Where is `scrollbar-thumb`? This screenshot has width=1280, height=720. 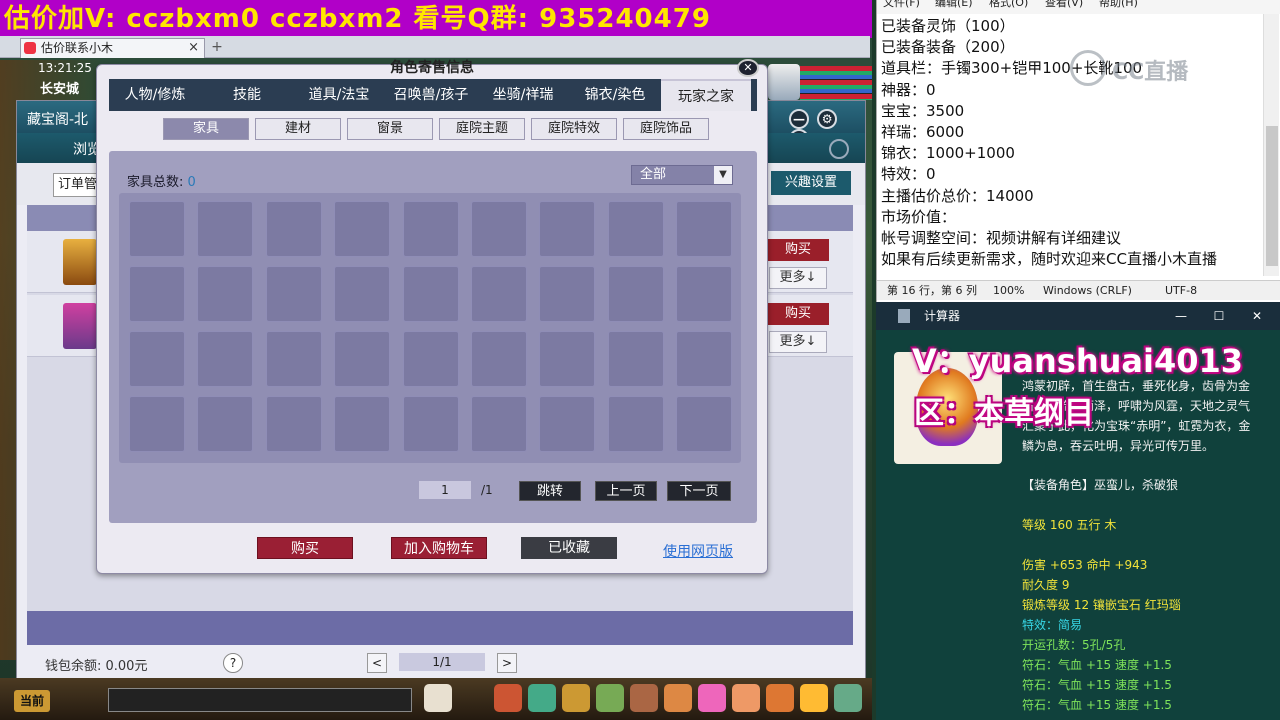 scrollbar-thumb is located at coordinates (1272, 196).